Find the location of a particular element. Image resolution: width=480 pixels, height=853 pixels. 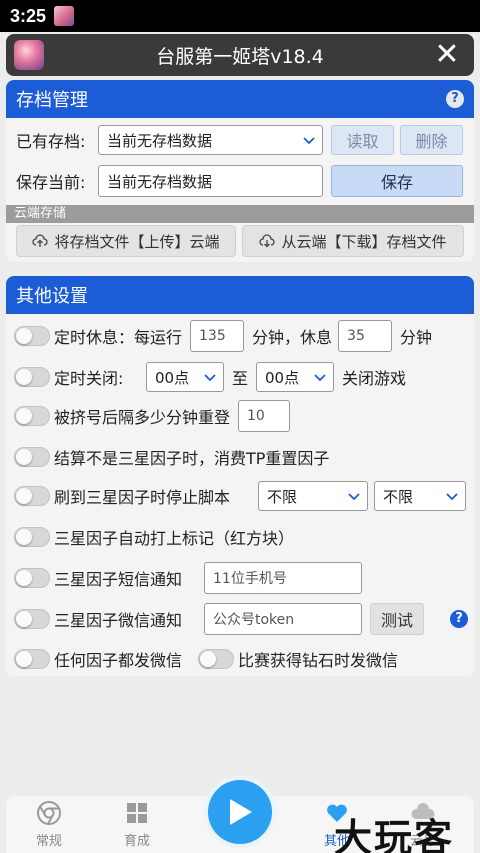

stop-option-2-select: 不限 is located at coordinates (420, 496).